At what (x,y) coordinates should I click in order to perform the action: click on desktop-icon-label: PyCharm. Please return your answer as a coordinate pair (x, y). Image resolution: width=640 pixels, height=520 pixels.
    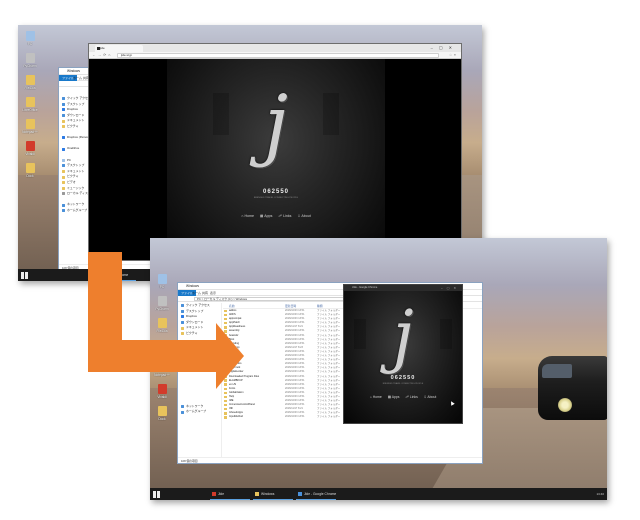
    Looking at the image, I should click on (162, 309).